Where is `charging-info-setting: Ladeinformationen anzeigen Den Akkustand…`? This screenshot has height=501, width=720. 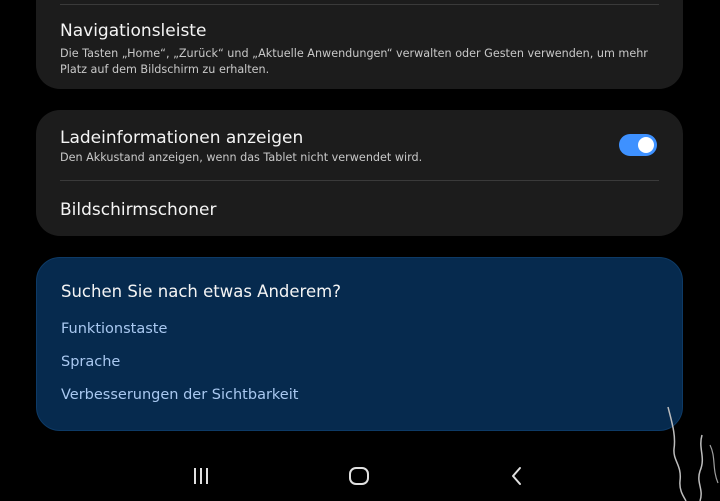
charging-info-setting: Ladeinformationen anzeigen Den Akkustand… is located at coordinates (326, 146).